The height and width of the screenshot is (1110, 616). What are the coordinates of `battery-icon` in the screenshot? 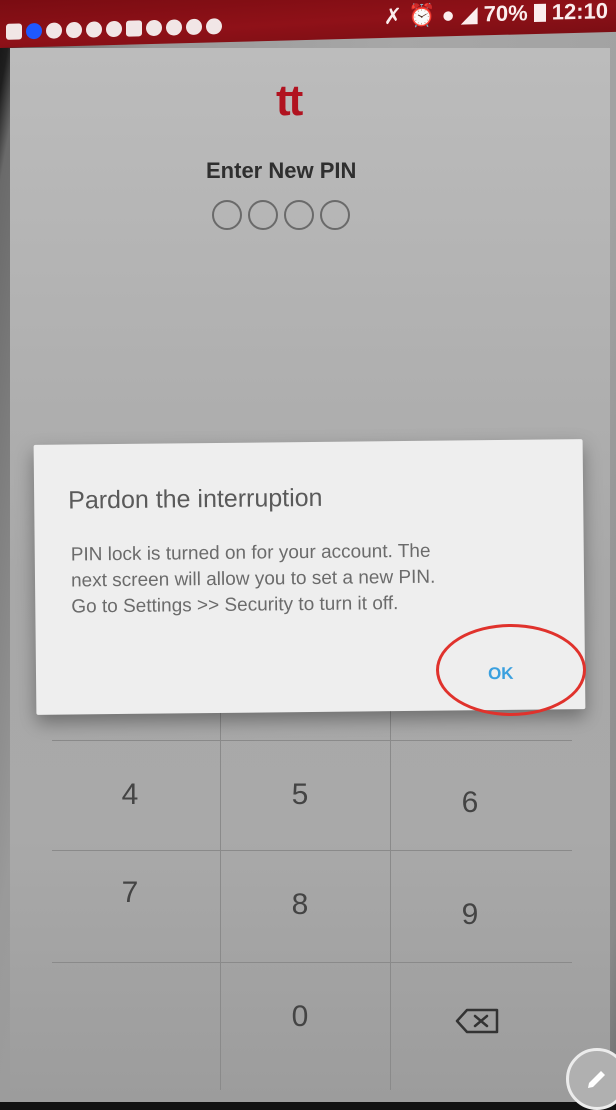 It's located at (539, 13).